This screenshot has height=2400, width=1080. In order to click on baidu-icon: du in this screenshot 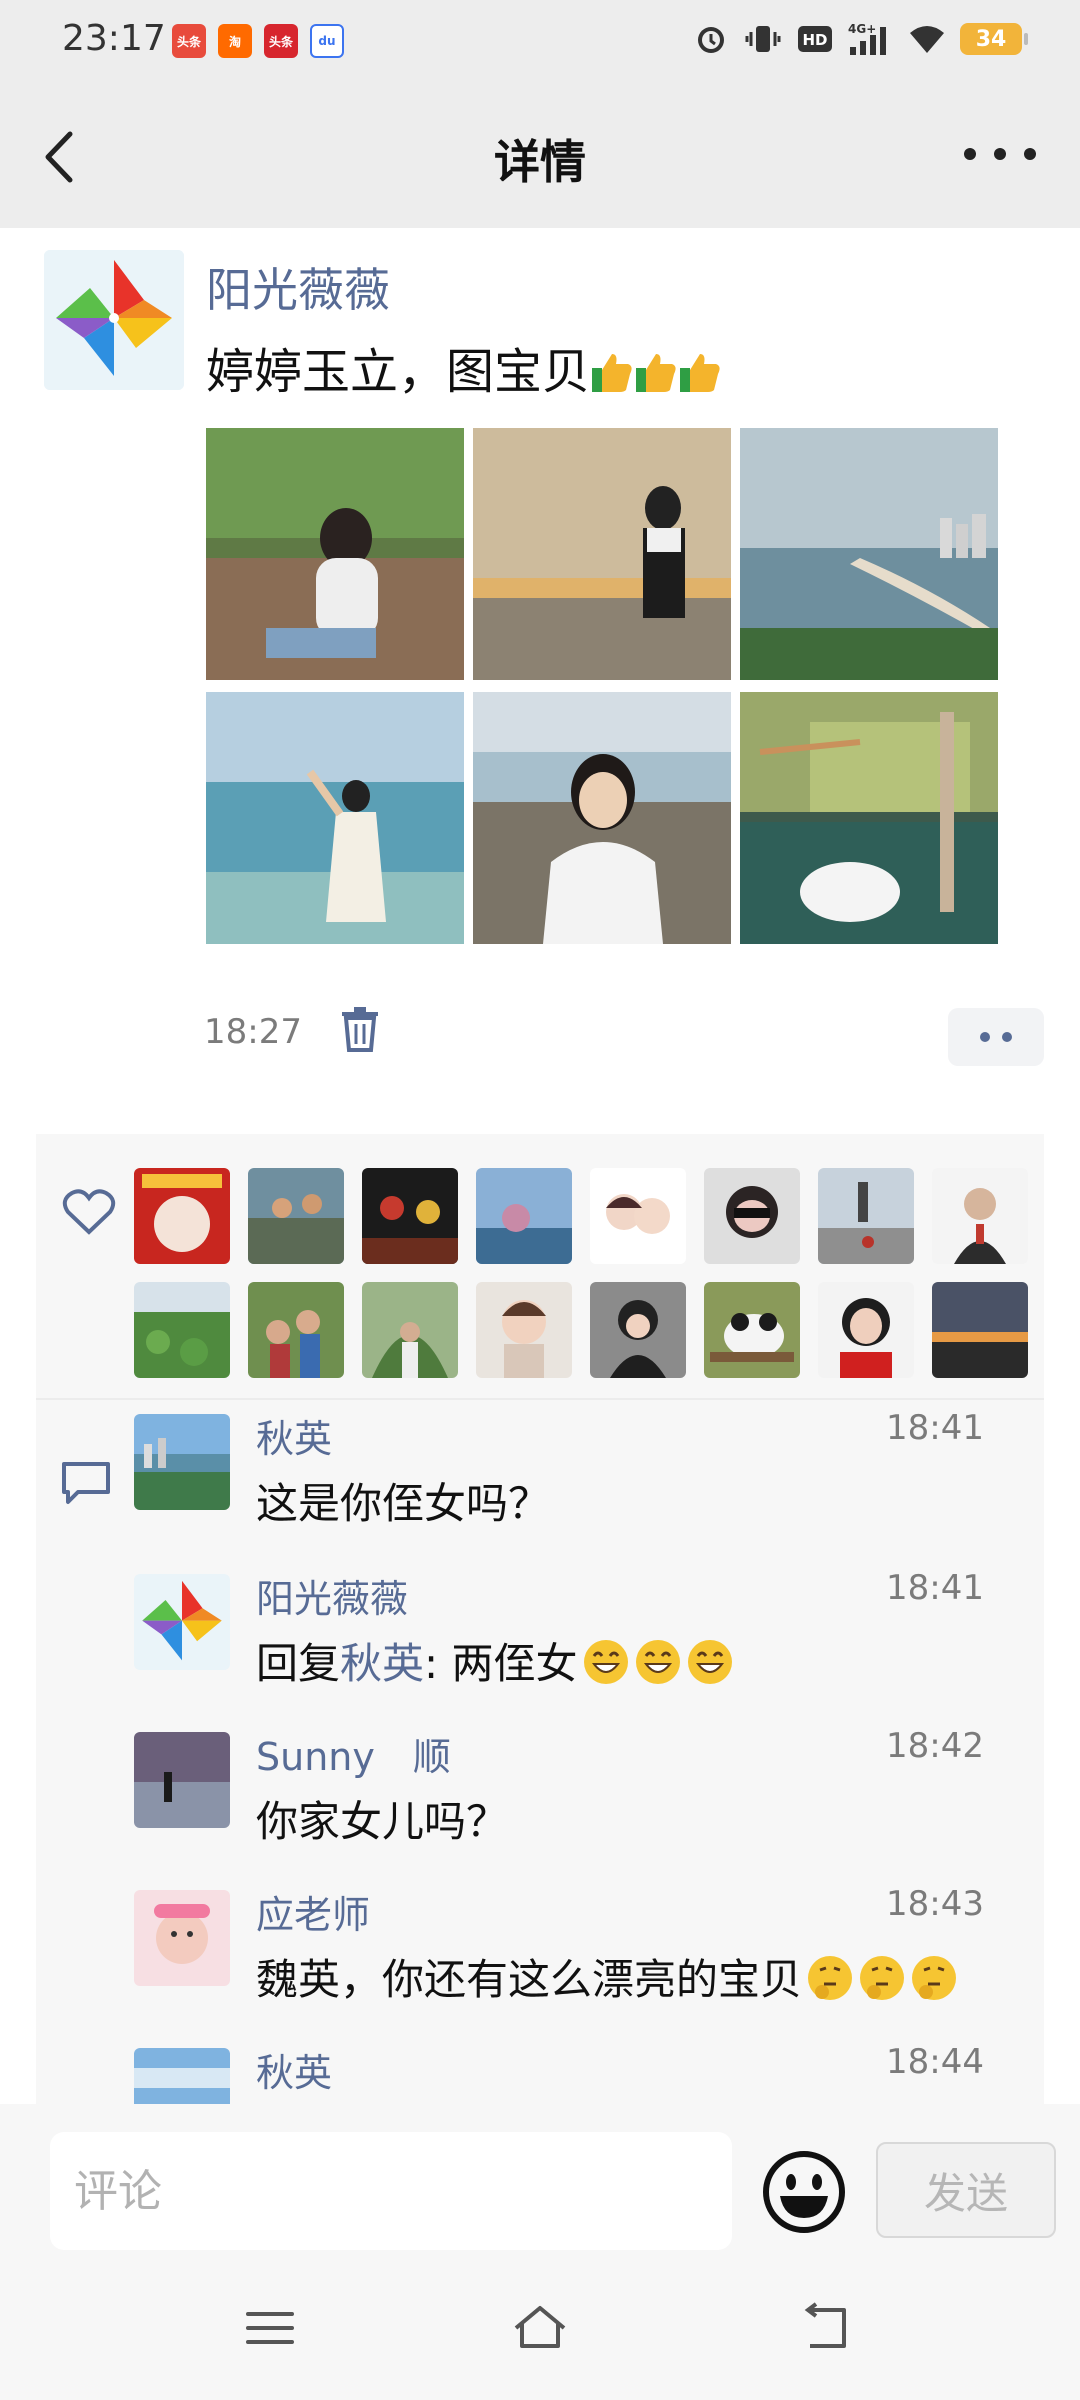, I will do `click(327, 41)`.